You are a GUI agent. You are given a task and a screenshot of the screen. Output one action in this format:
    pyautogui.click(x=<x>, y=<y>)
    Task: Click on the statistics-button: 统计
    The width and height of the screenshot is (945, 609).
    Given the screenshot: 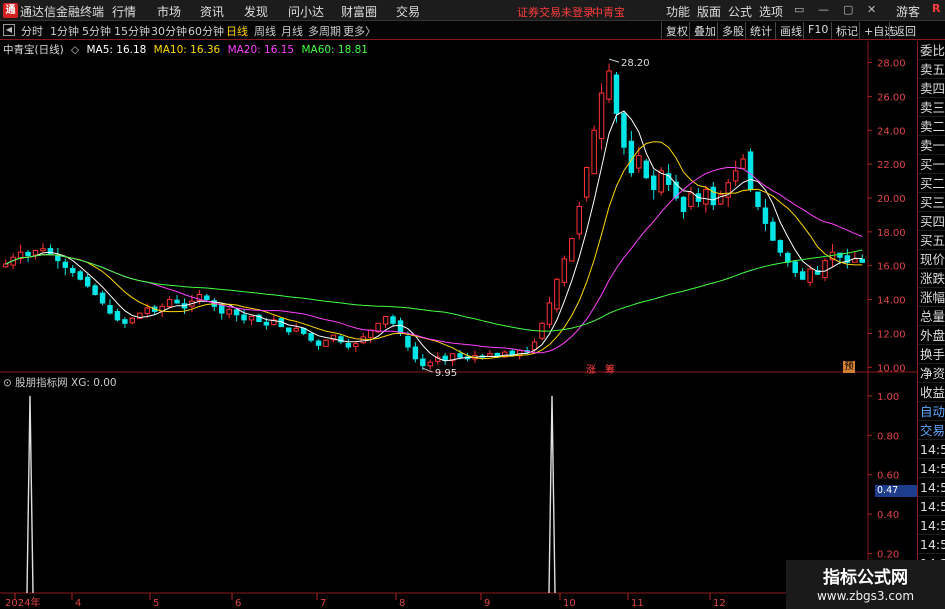 What is the action you would take?
    pyautogui.click(x=760, y=30)
    